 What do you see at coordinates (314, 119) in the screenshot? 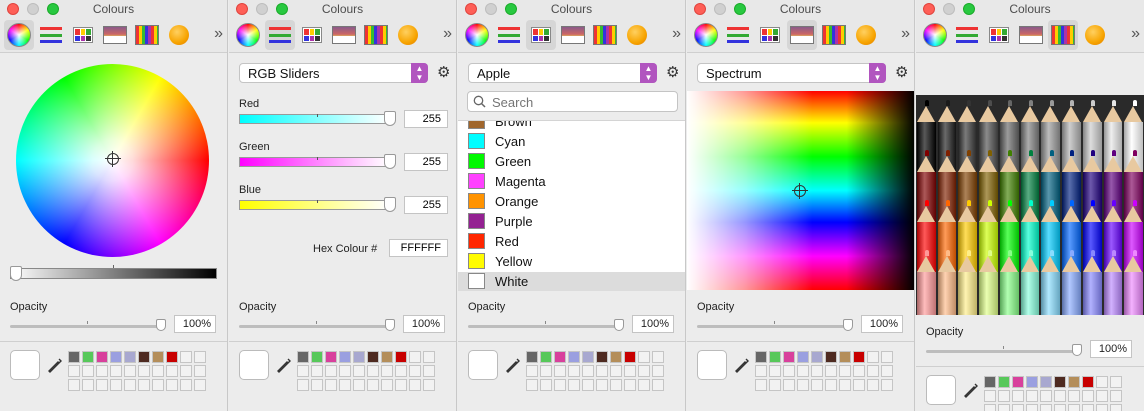
I see `red-slider` at bounding box center [314, 119].